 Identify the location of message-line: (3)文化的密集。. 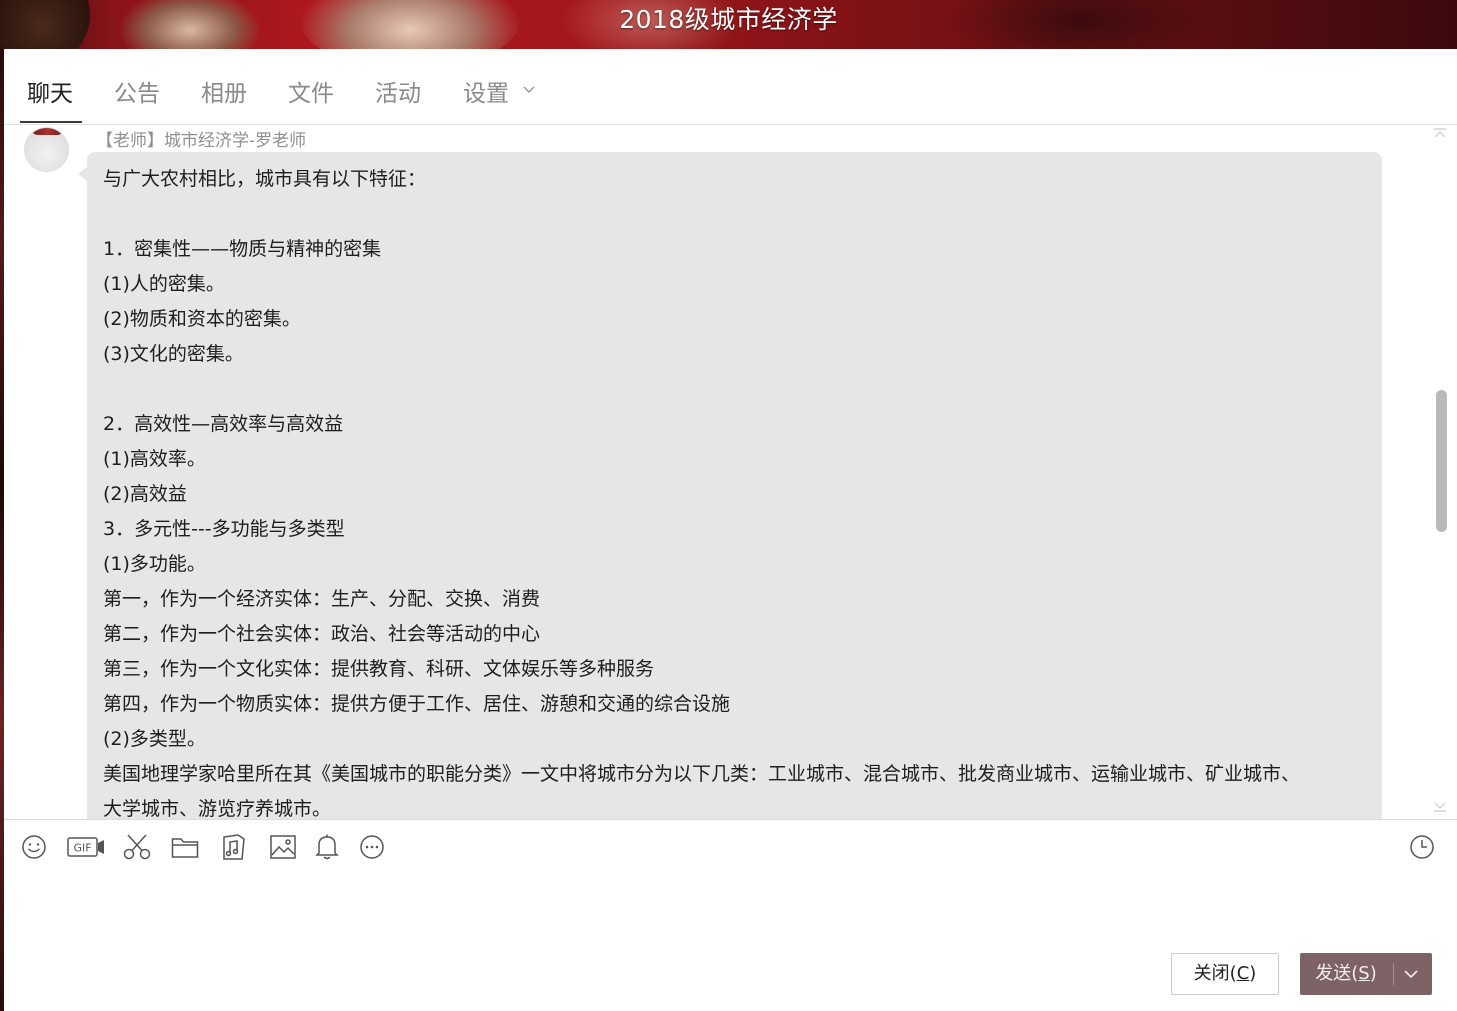
(173, 354).